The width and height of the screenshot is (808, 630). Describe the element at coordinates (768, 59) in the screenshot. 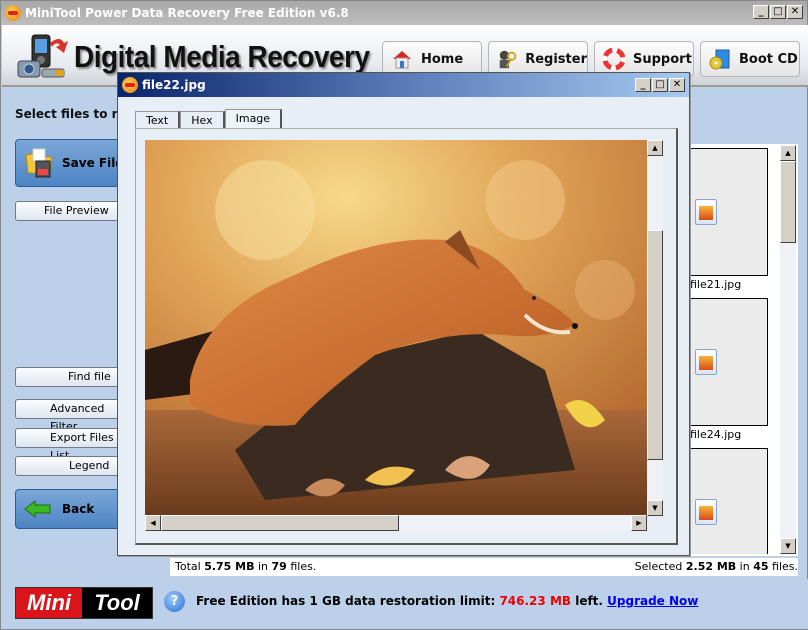

I see `boot-cd-label: Boot CD` at that location.